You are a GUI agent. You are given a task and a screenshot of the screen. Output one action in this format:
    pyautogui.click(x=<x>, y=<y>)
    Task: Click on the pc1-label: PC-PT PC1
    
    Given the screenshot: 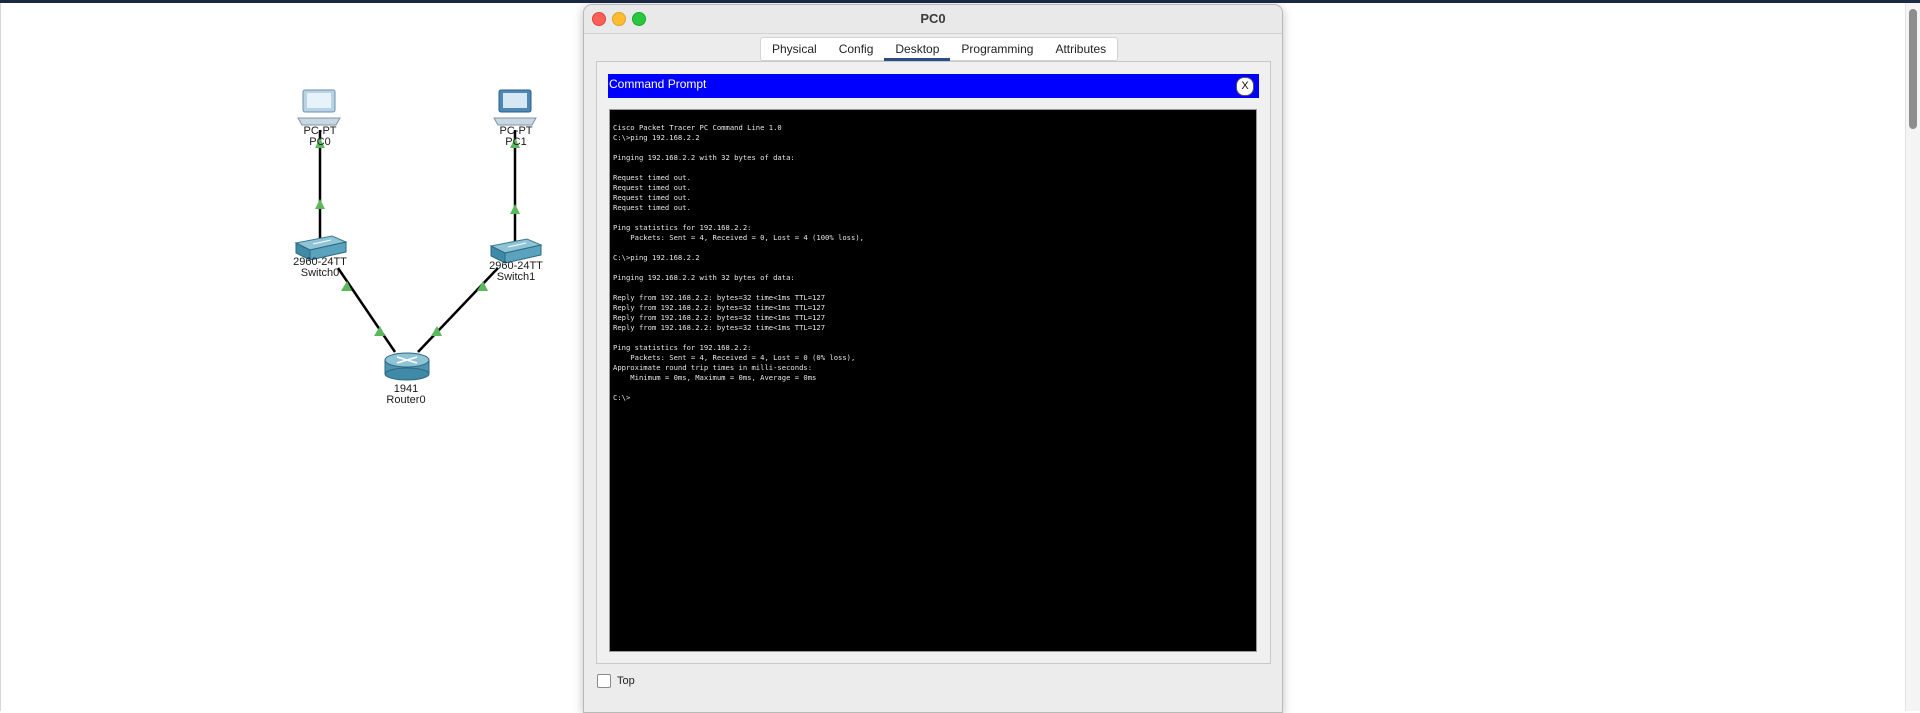 What is the action you would take?
    pyautogui.click(x=516, y=137)
    